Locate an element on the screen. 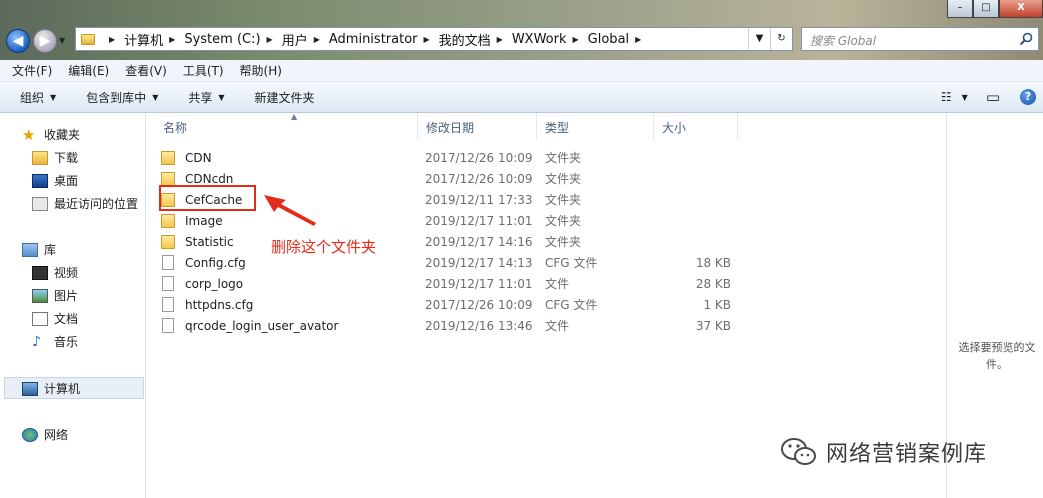 The image size is (1043, 498). address-dropdown: ▼ is located at coordinates (759, 39).